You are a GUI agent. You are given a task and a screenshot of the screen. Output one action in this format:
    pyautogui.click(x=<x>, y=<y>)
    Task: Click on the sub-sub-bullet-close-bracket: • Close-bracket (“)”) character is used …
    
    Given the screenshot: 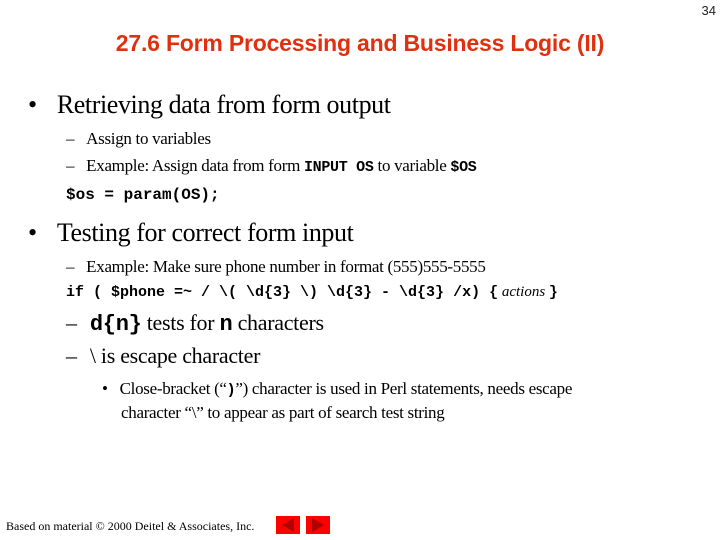 What is the action you would take?
    pyautogui.click(x=337, y=400)
    